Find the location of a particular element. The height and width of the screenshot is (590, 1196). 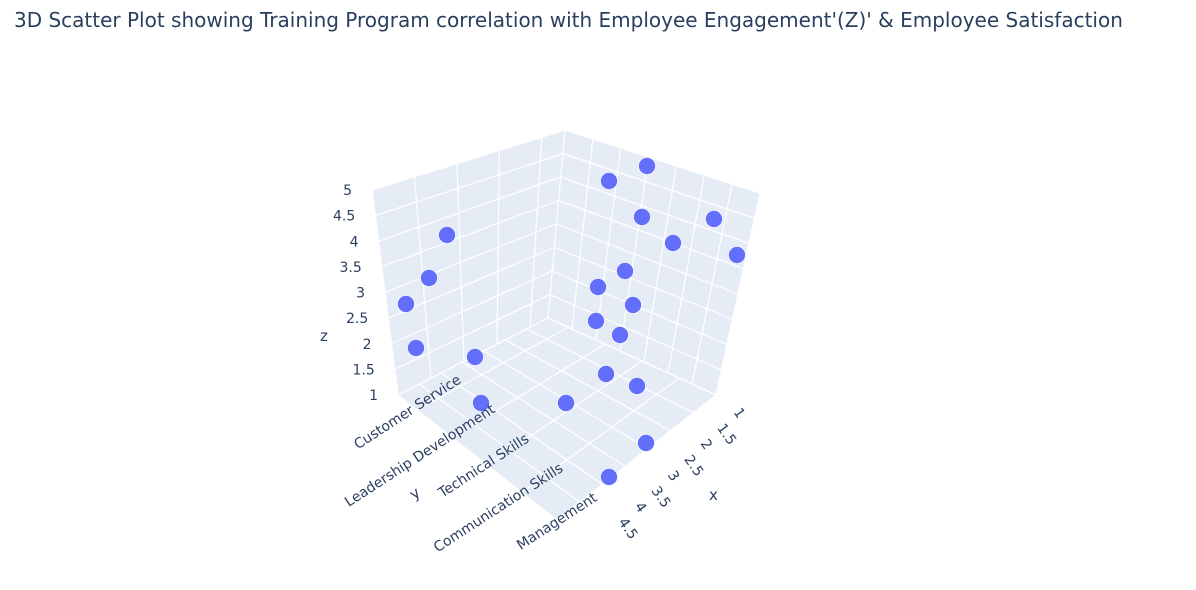

z-tick-label: 2 is located at coordinates (367, 345).